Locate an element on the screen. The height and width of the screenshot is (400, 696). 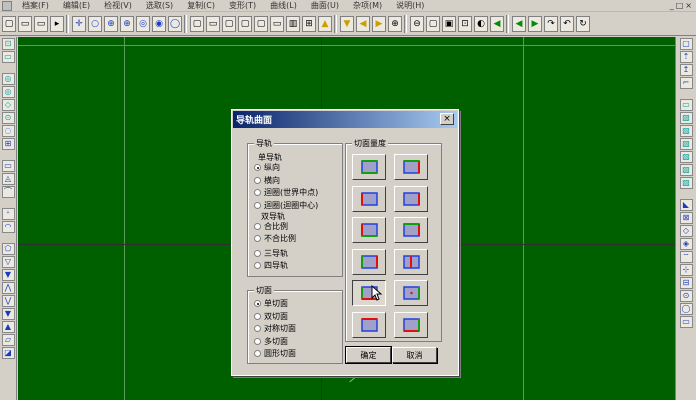
toolbar-button-1: ▭ is located at coordinates (25, 24).